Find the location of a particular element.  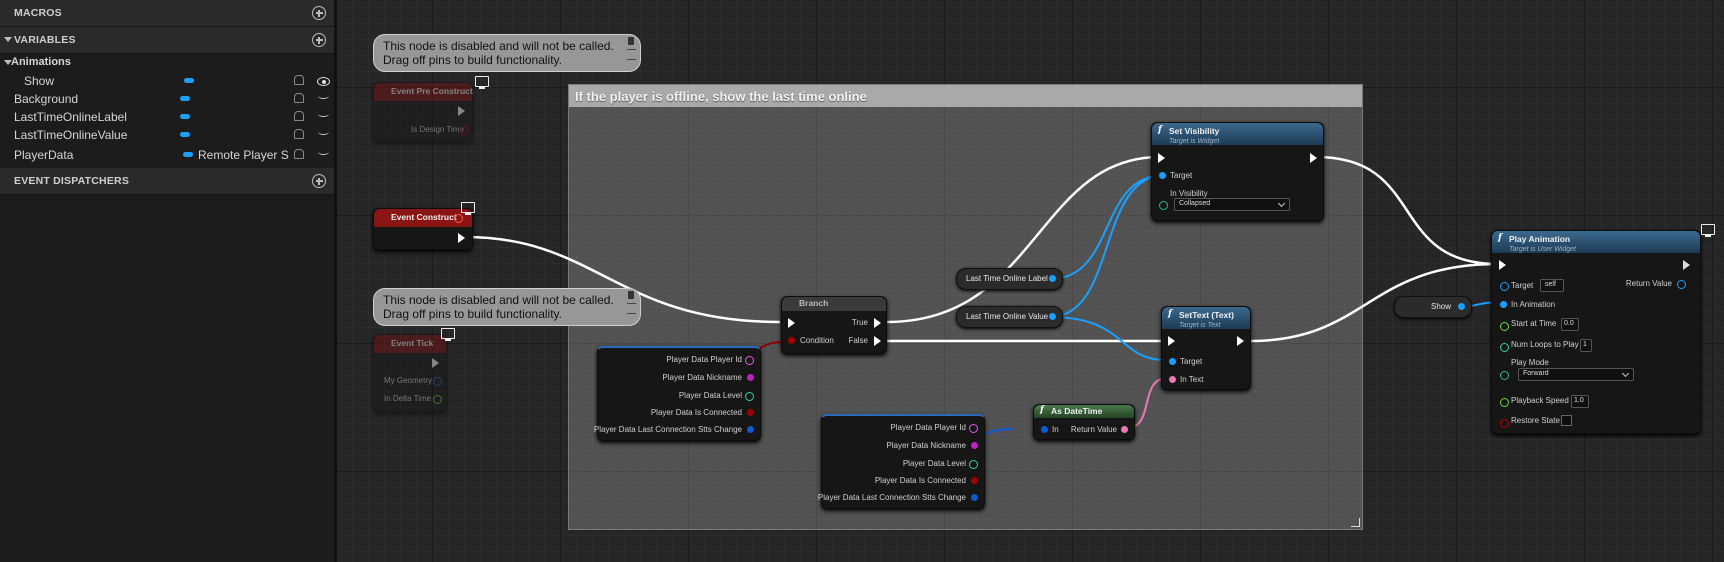

variable-show: Show is located at coordinates (167, 81).